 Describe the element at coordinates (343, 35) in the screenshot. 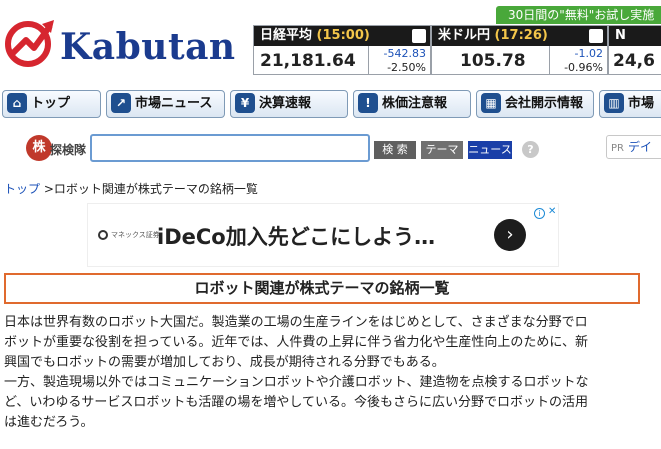

I see `quote-time: (15:00)` at that location.